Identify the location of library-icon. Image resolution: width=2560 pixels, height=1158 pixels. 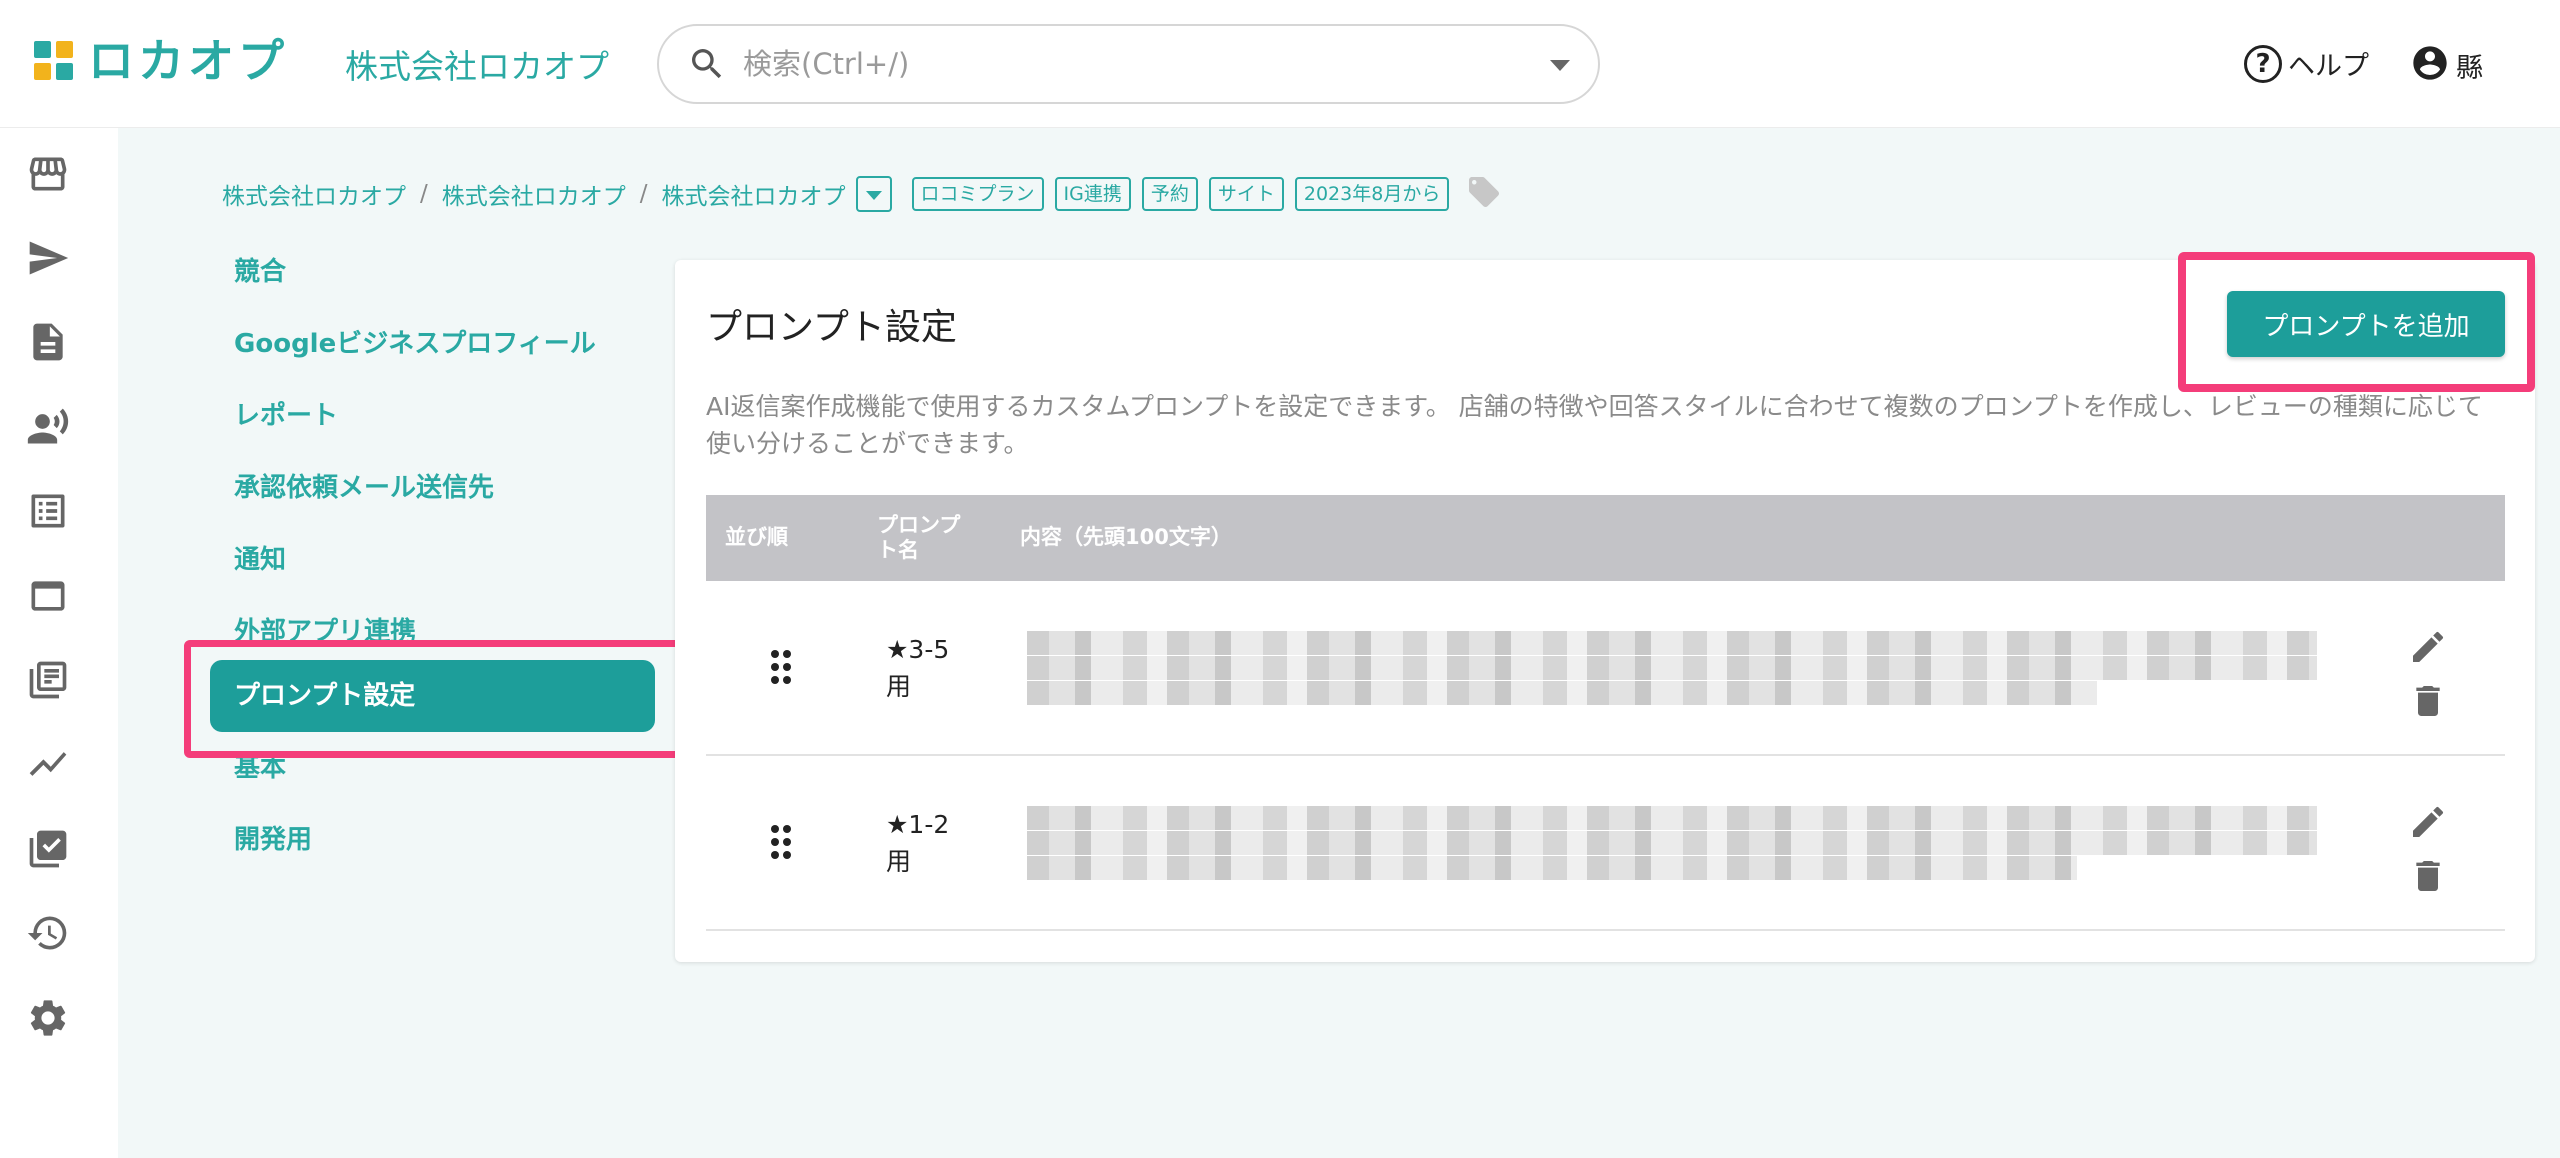
(48, 680).